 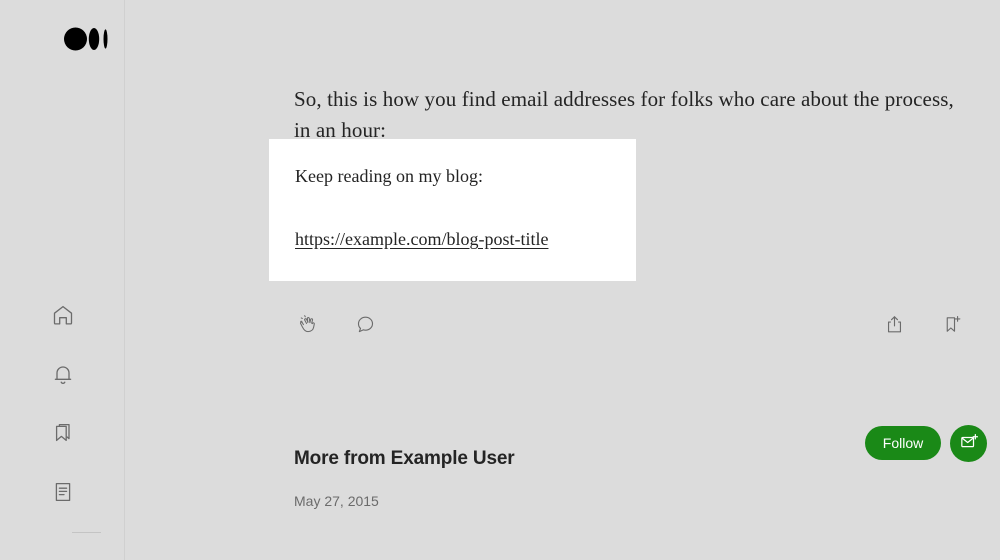 I want to click on save-button, so click(x=952, y=326).